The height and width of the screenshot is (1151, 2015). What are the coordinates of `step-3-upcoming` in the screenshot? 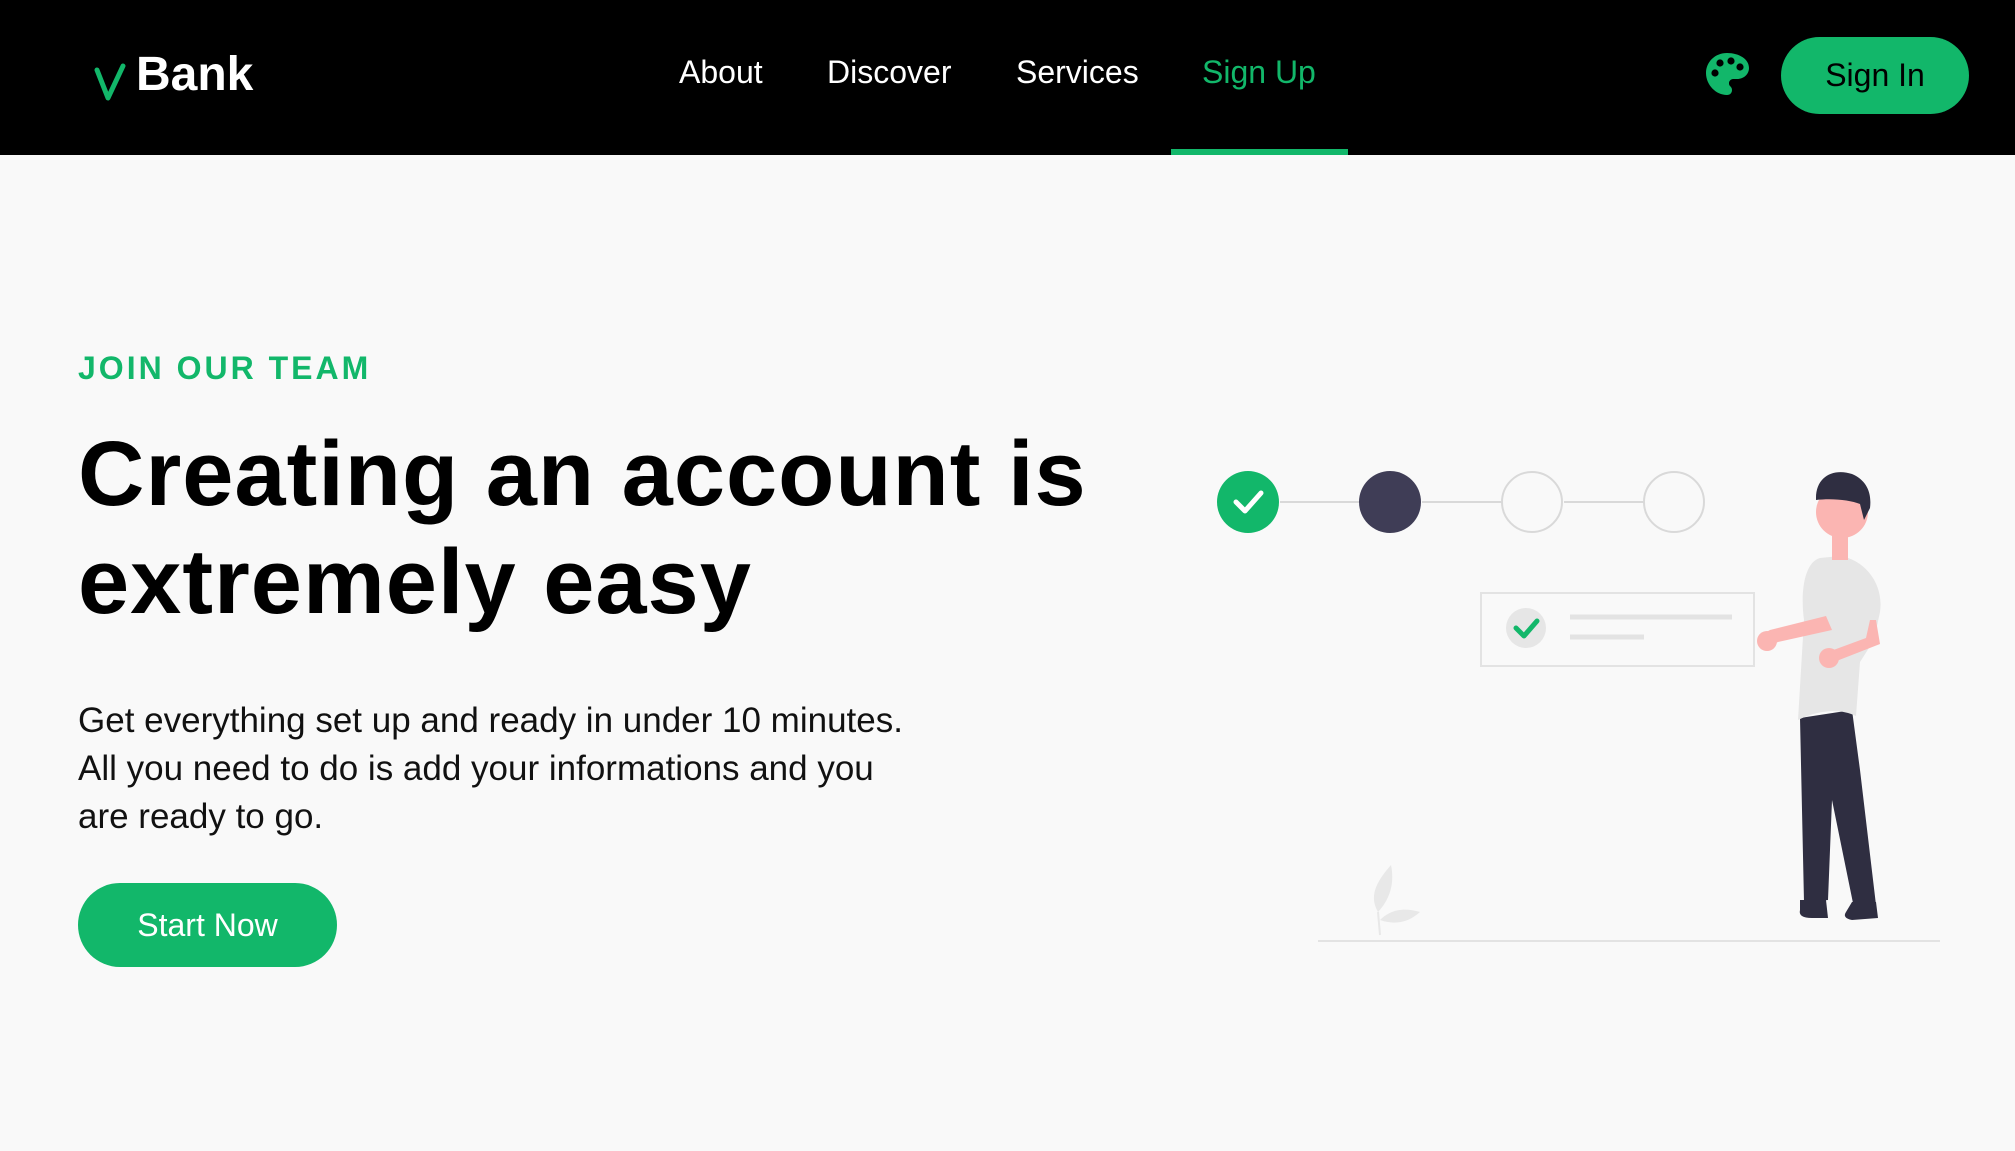 It's located at (1532, 502).